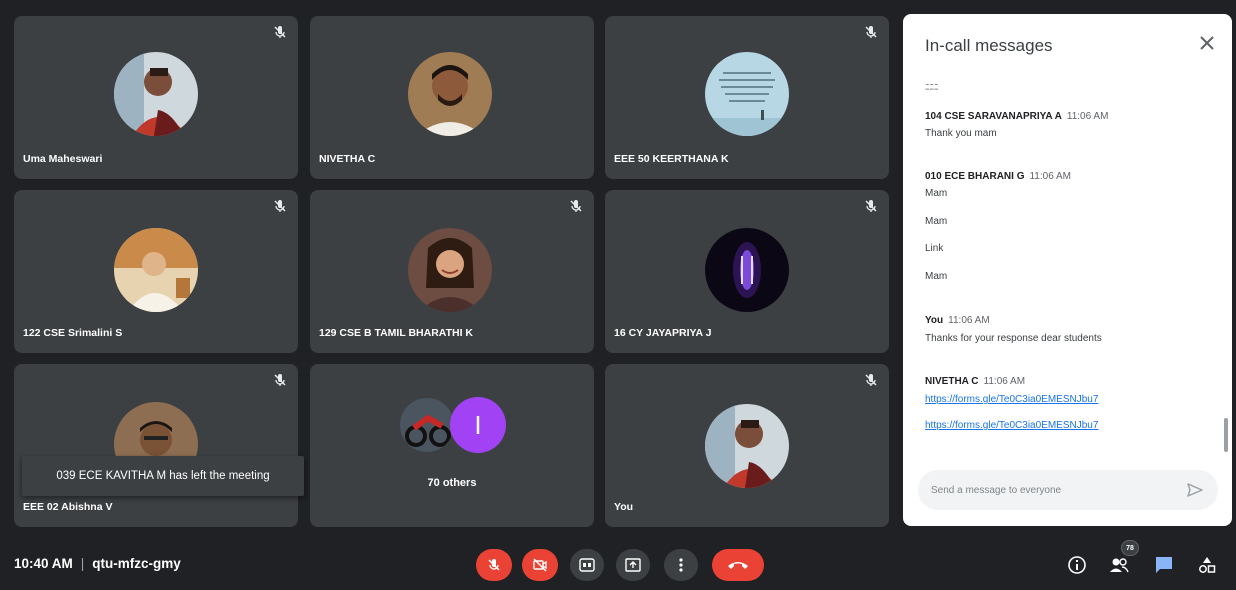 This screenshot has height=590, width=1236. I want to click on meeting-code: qtu-mfzc-gmy, so click(136, 563).